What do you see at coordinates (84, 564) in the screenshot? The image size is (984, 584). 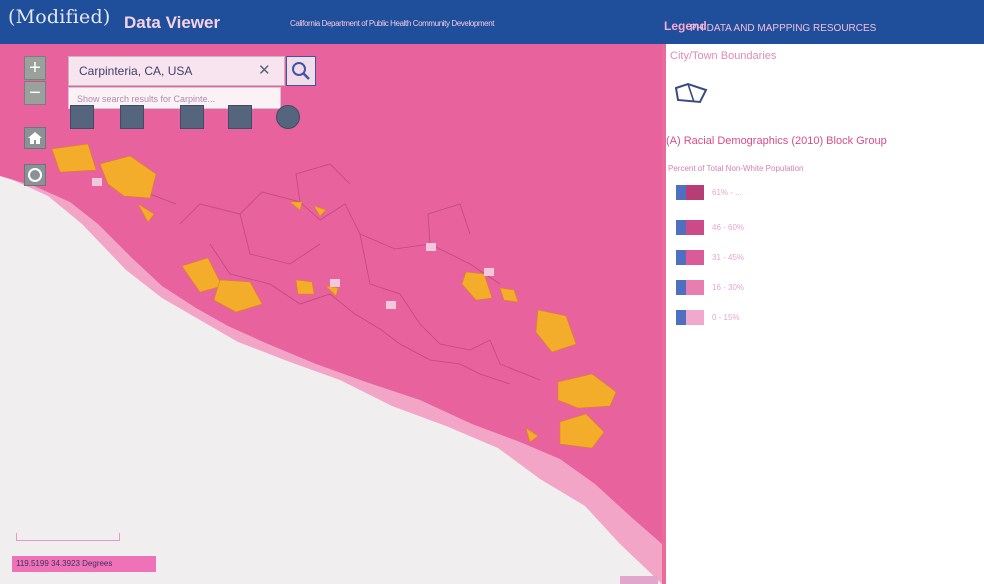 I see `coordinate-readout: 119.5199 34.3923 Degrees` at bounding box center [84, 564].